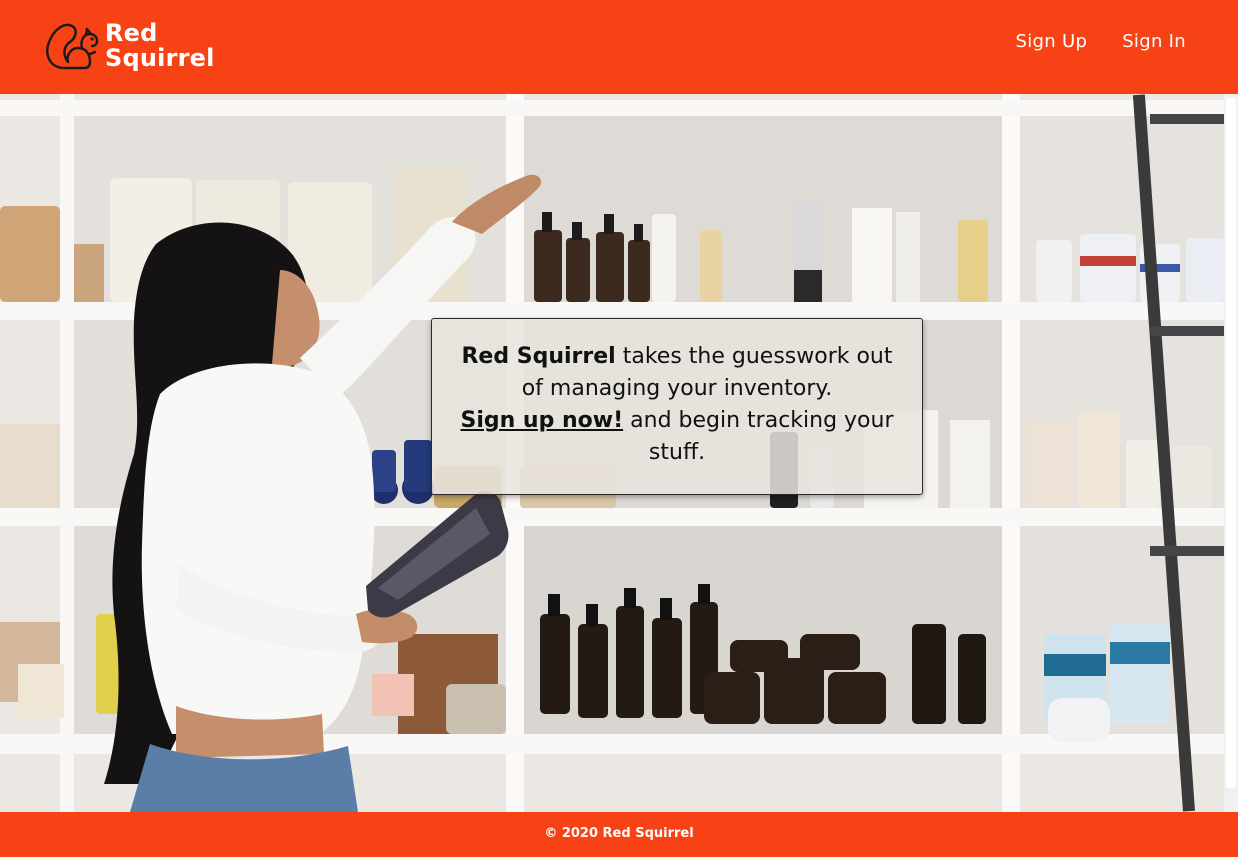 The image size is (1238, 857). Describe the element at coordinates (72, 46) in the screenshot. I see `squirrel-icon` at that location.